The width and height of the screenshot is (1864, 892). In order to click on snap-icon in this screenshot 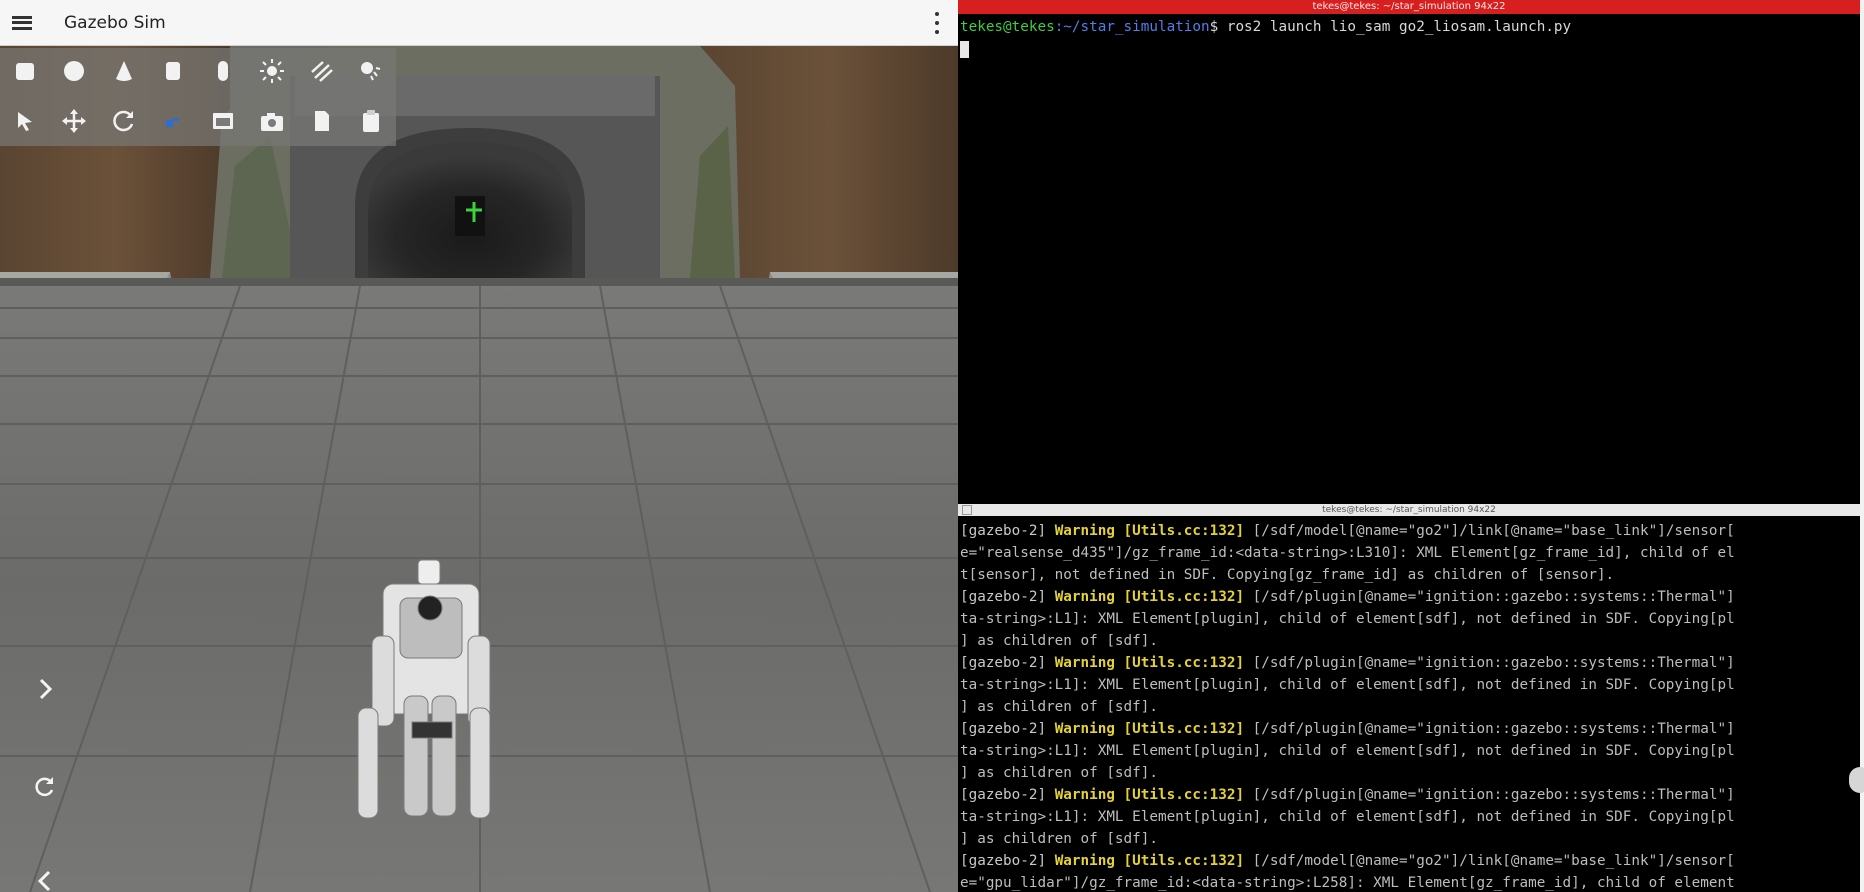, I will do `click(174, 121)`.